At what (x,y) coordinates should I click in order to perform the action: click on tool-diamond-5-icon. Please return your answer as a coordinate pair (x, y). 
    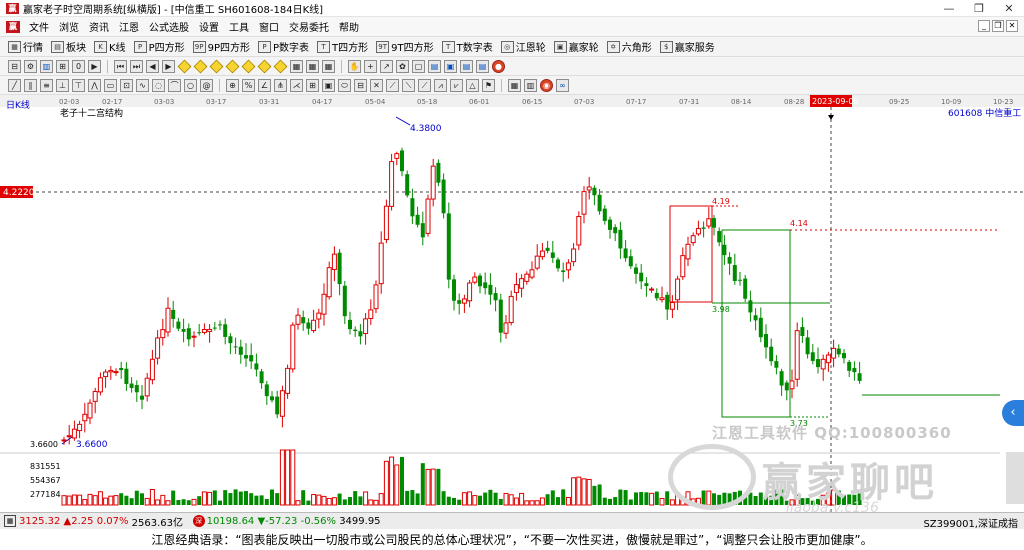
    Looking at the image, I should click on (248, 66).